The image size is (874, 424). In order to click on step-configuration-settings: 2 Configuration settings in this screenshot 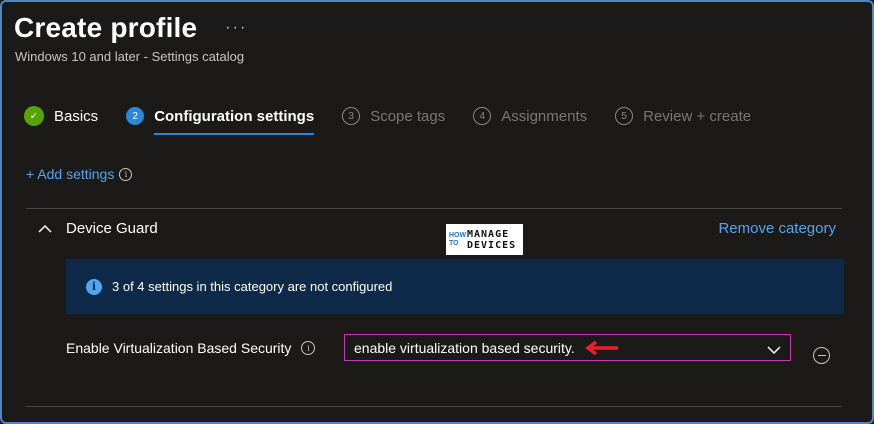, I will do `click(220, 121)`.